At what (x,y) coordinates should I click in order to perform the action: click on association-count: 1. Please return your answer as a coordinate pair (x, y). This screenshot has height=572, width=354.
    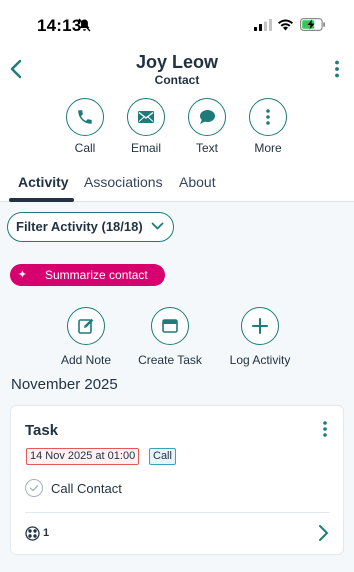
    Looking at the image, I should click on (46, 533).